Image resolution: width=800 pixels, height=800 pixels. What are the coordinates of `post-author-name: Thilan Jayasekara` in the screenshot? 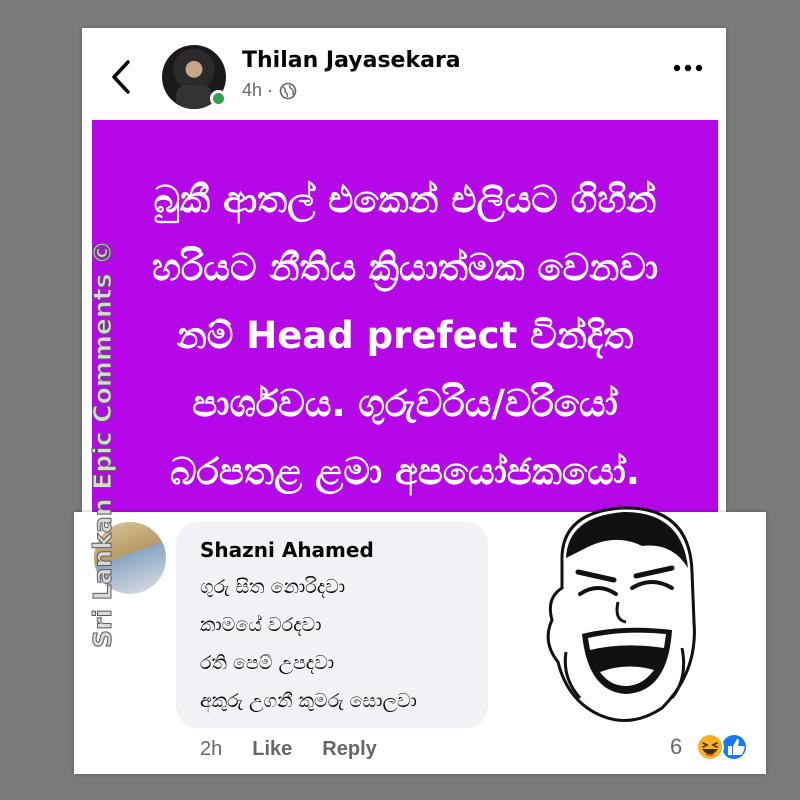 It's located at (351, 60).